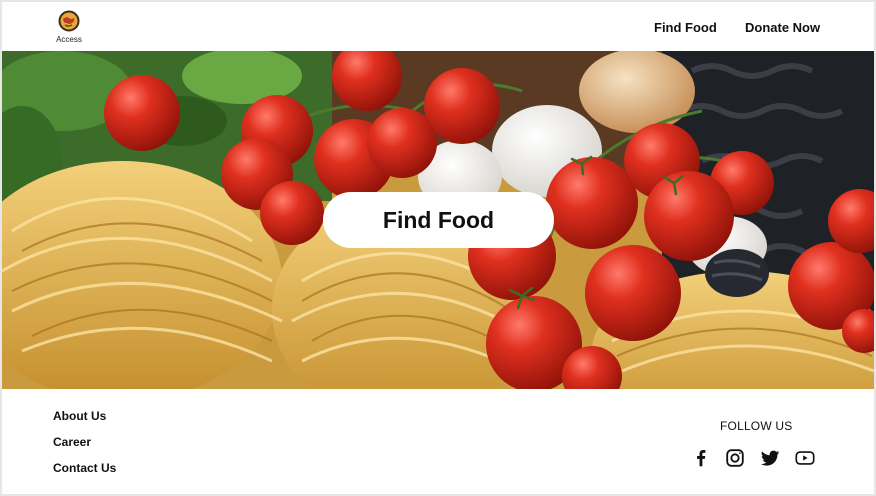 The width and height of the screenshot is (876, 496). What do you see at coordinates (805, 458) in the screenshot?
I see `youtube-icon` at bounding box center [805, 458].